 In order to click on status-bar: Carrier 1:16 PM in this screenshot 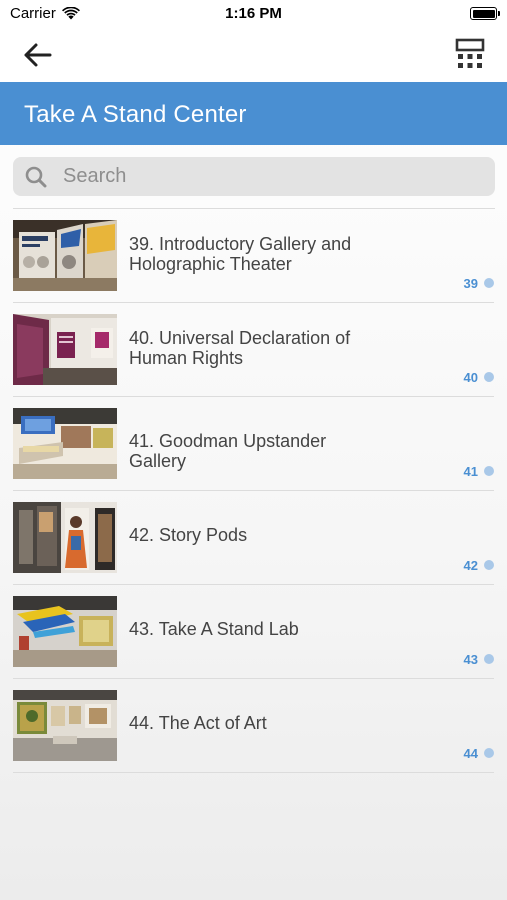, I will do `click(253, 14)`.